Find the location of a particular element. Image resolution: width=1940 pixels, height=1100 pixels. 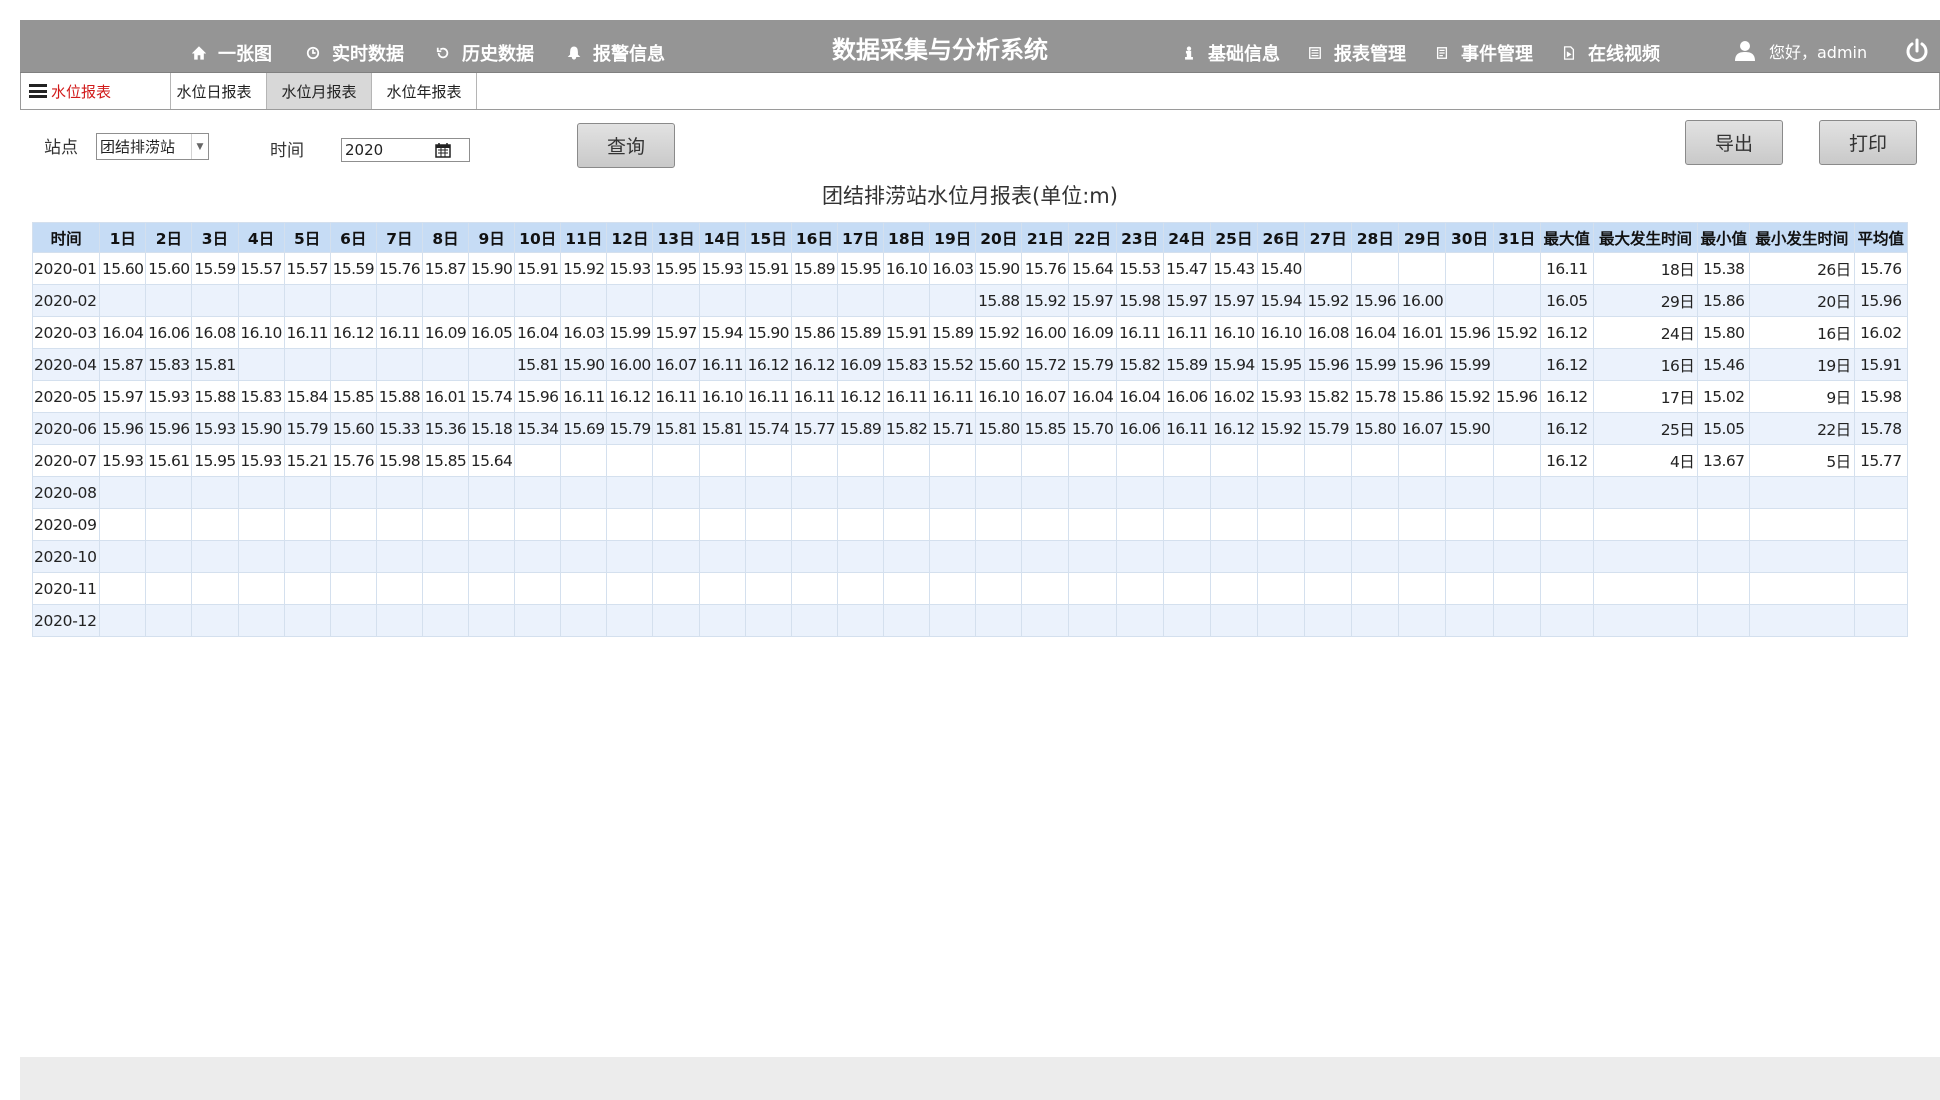

user-info: 您好，admin is located at coordinates (1800, 51).